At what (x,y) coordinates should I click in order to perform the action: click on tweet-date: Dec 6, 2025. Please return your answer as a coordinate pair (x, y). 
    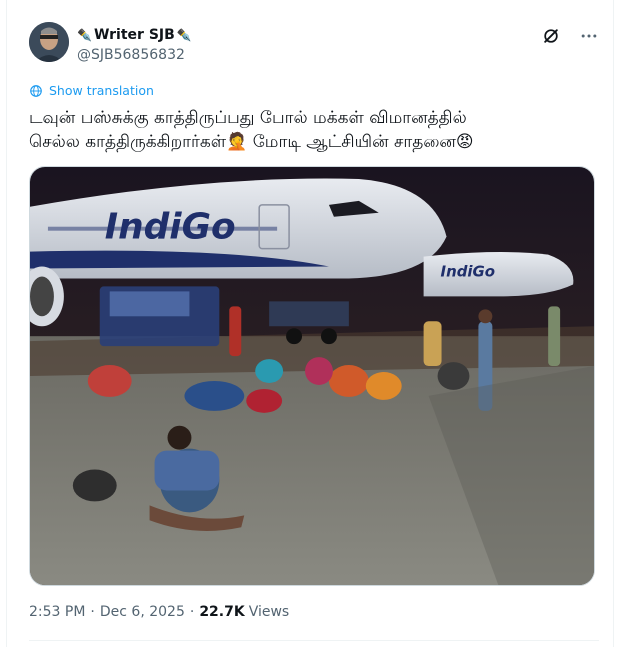
    Looking at the image, I should click on (142, 612).